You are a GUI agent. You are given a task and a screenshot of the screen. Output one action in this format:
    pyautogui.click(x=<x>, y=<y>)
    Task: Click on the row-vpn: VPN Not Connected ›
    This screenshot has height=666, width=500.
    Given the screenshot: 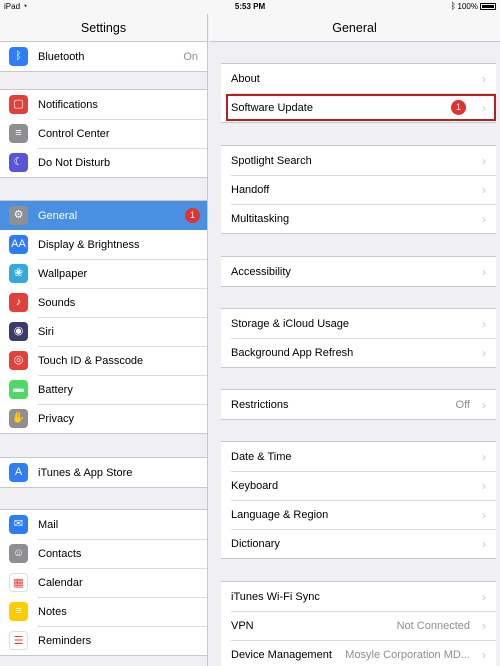 What is the action you would take?
    pyautogui.click(x=358, y=625)
    